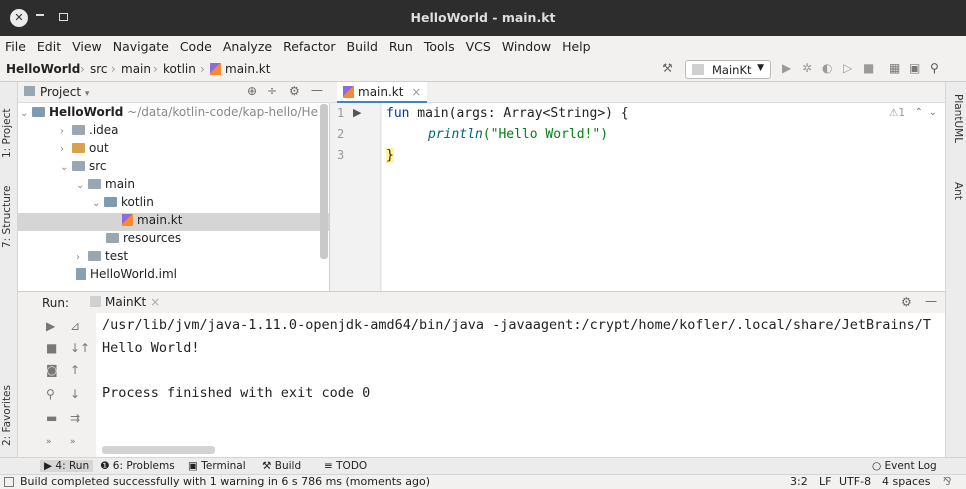 The image size is (966, 489). What do you see at coordinates (80, 348) in the screenshot?
I see `sort-icon: ↓↑` at bounding box center [80, 348].